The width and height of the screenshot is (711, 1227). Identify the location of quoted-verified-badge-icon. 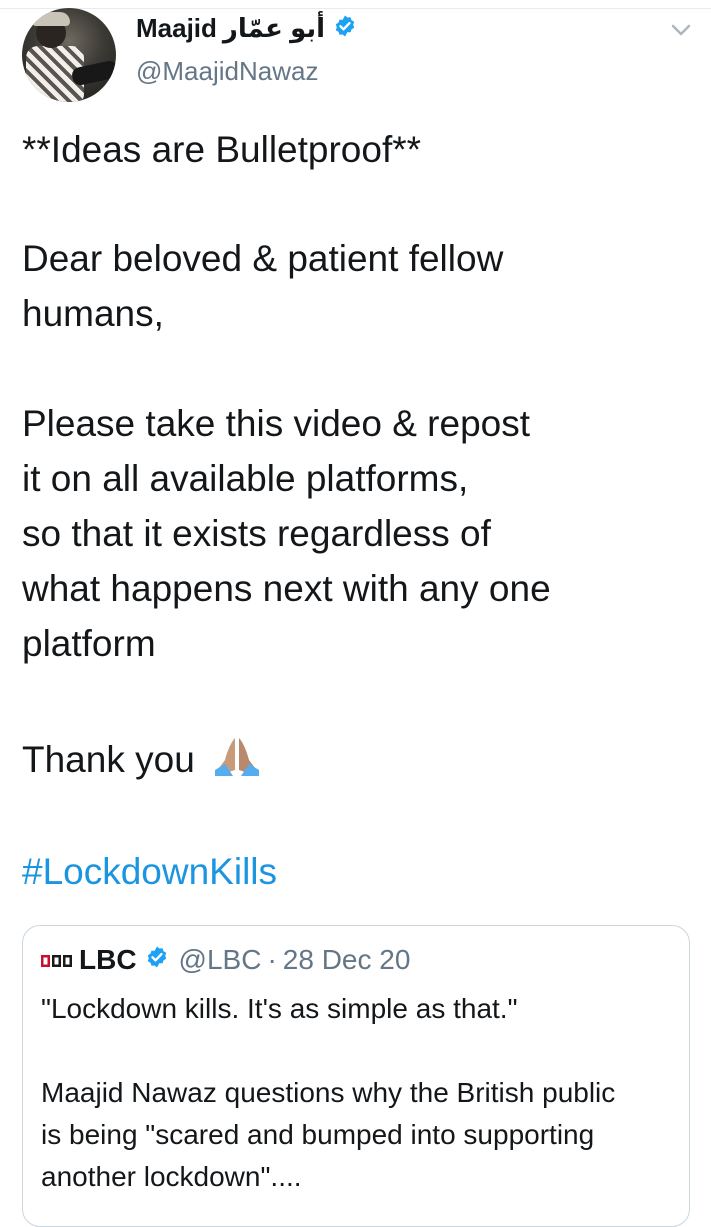
(156, 960).